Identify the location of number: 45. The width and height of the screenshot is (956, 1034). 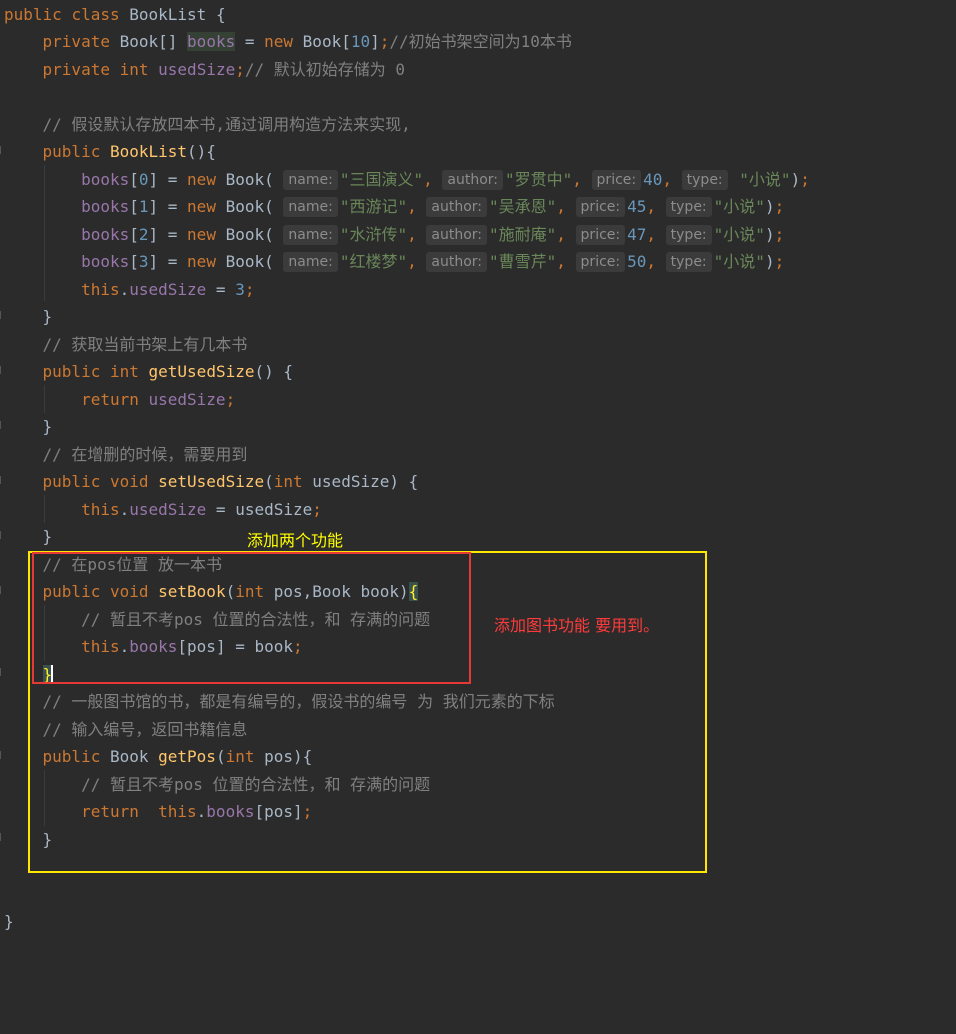
(637, 206).